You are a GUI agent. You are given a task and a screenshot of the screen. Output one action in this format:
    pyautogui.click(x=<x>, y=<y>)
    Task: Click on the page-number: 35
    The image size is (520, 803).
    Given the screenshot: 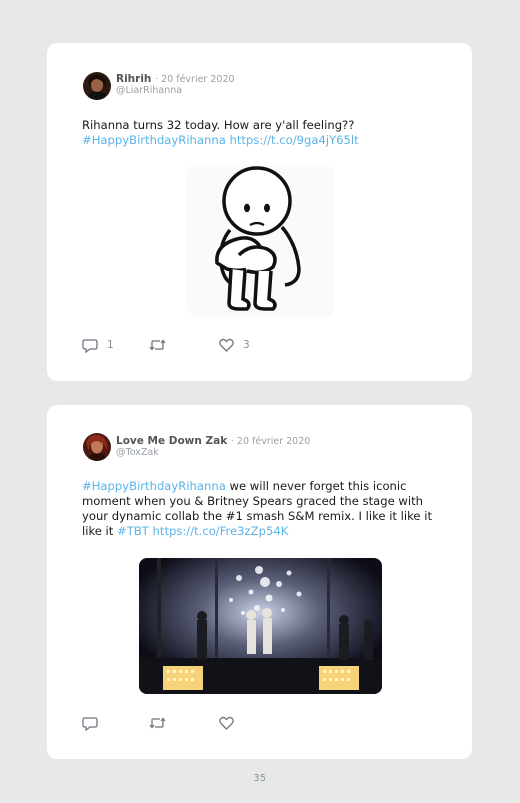 What is the action you would take?
    pyautogui.click(x=260, y=778)
    